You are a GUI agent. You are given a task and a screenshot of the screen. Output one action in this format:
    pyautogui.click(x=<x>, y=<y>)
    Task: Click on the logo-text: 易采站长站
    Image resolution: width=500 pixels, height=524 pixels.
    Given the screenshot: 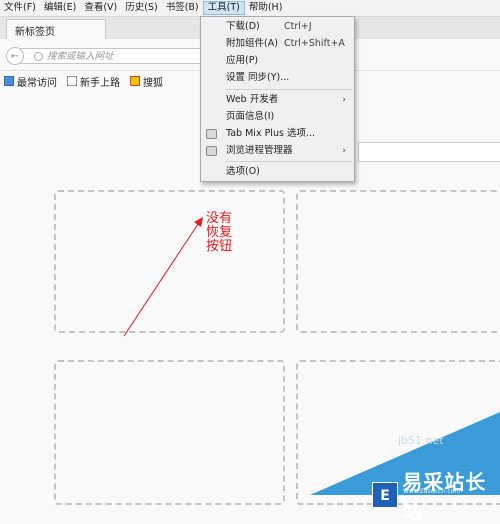 What is the action you would take?
    pyautogui.click(x=444, y=496)
    